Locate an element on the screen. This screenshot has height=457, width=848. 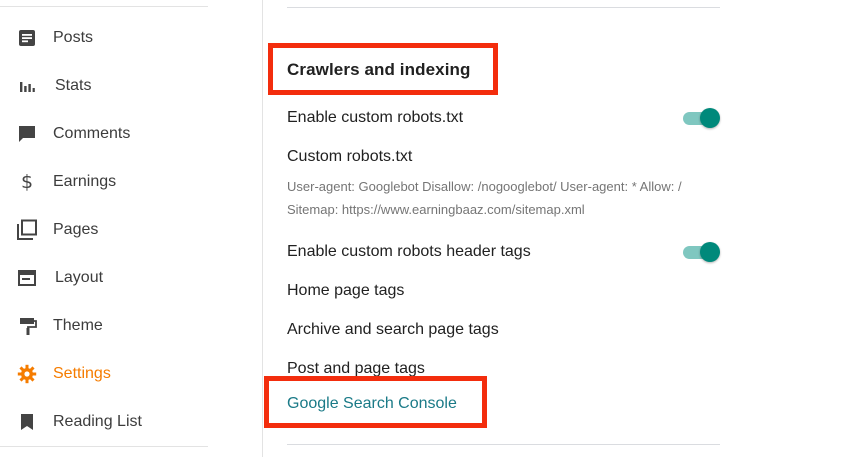
sidebar-item-label: Earnings is located at coordinates (85, 181).